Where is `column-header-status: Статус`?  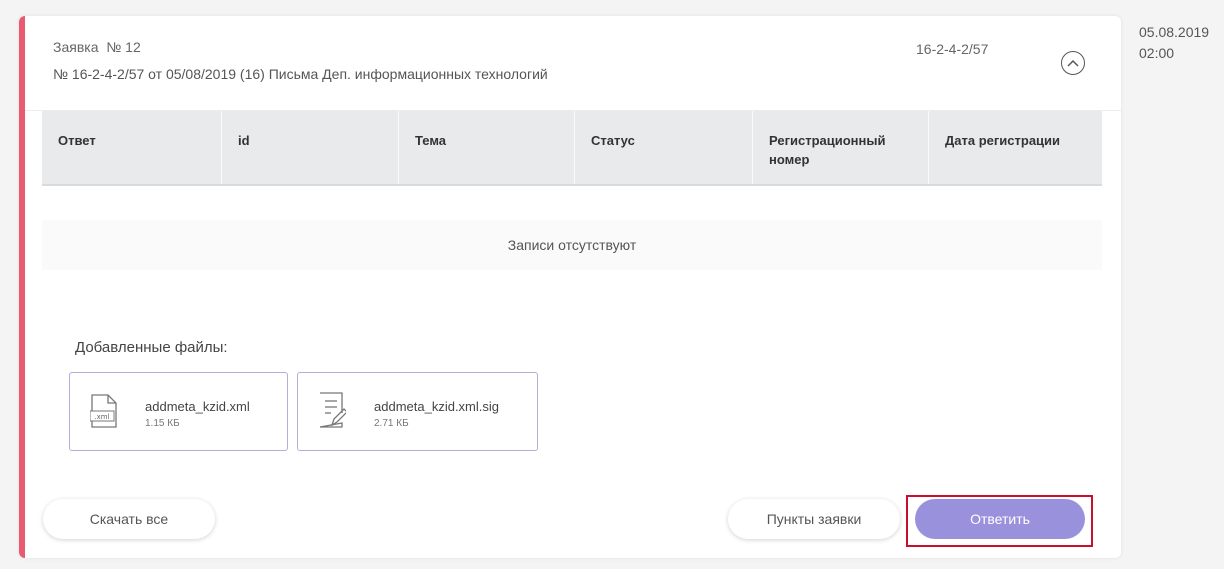 column-header-status: Статус is located at coordinates (664, 147).